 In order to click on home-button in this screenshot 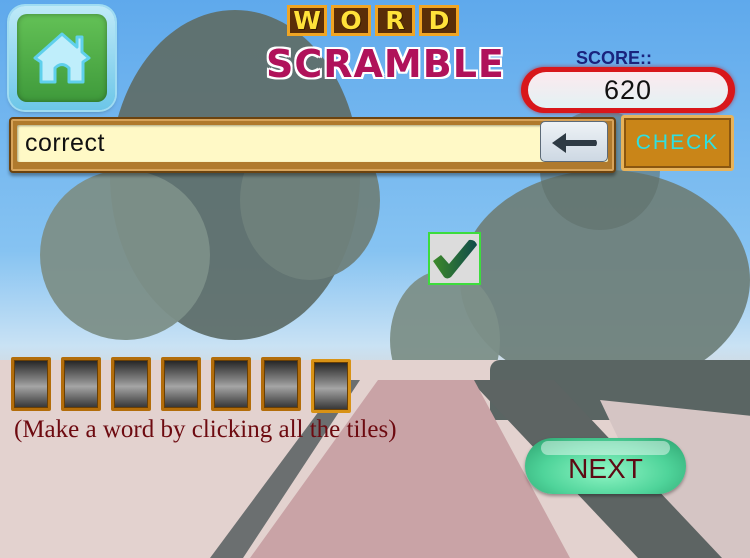, I will do `click(62, 58)`.